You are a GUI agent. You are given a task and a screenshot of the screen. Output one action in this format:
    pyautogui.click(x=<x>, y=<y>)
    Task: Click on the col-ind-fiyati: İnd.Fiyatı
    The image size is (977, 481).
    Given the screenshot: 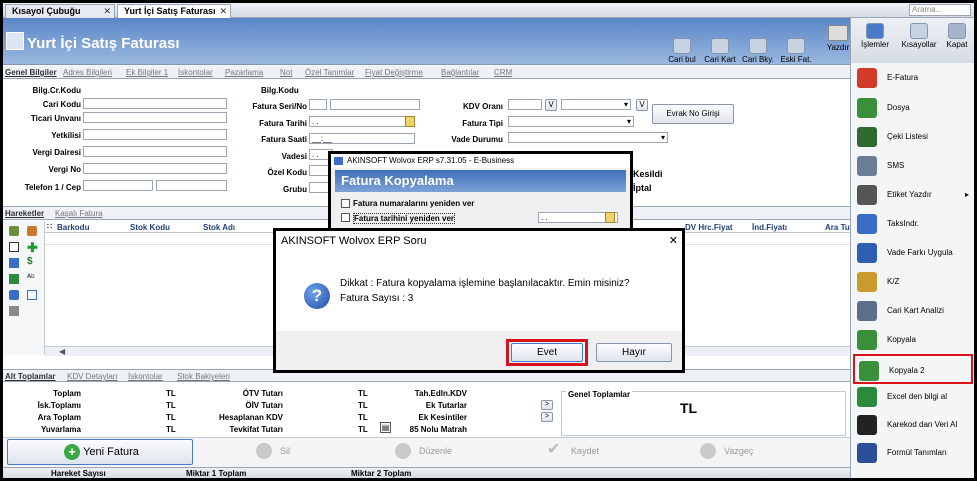 What is the action you would take?
    pyautogui.click(x=769, y=227)
    